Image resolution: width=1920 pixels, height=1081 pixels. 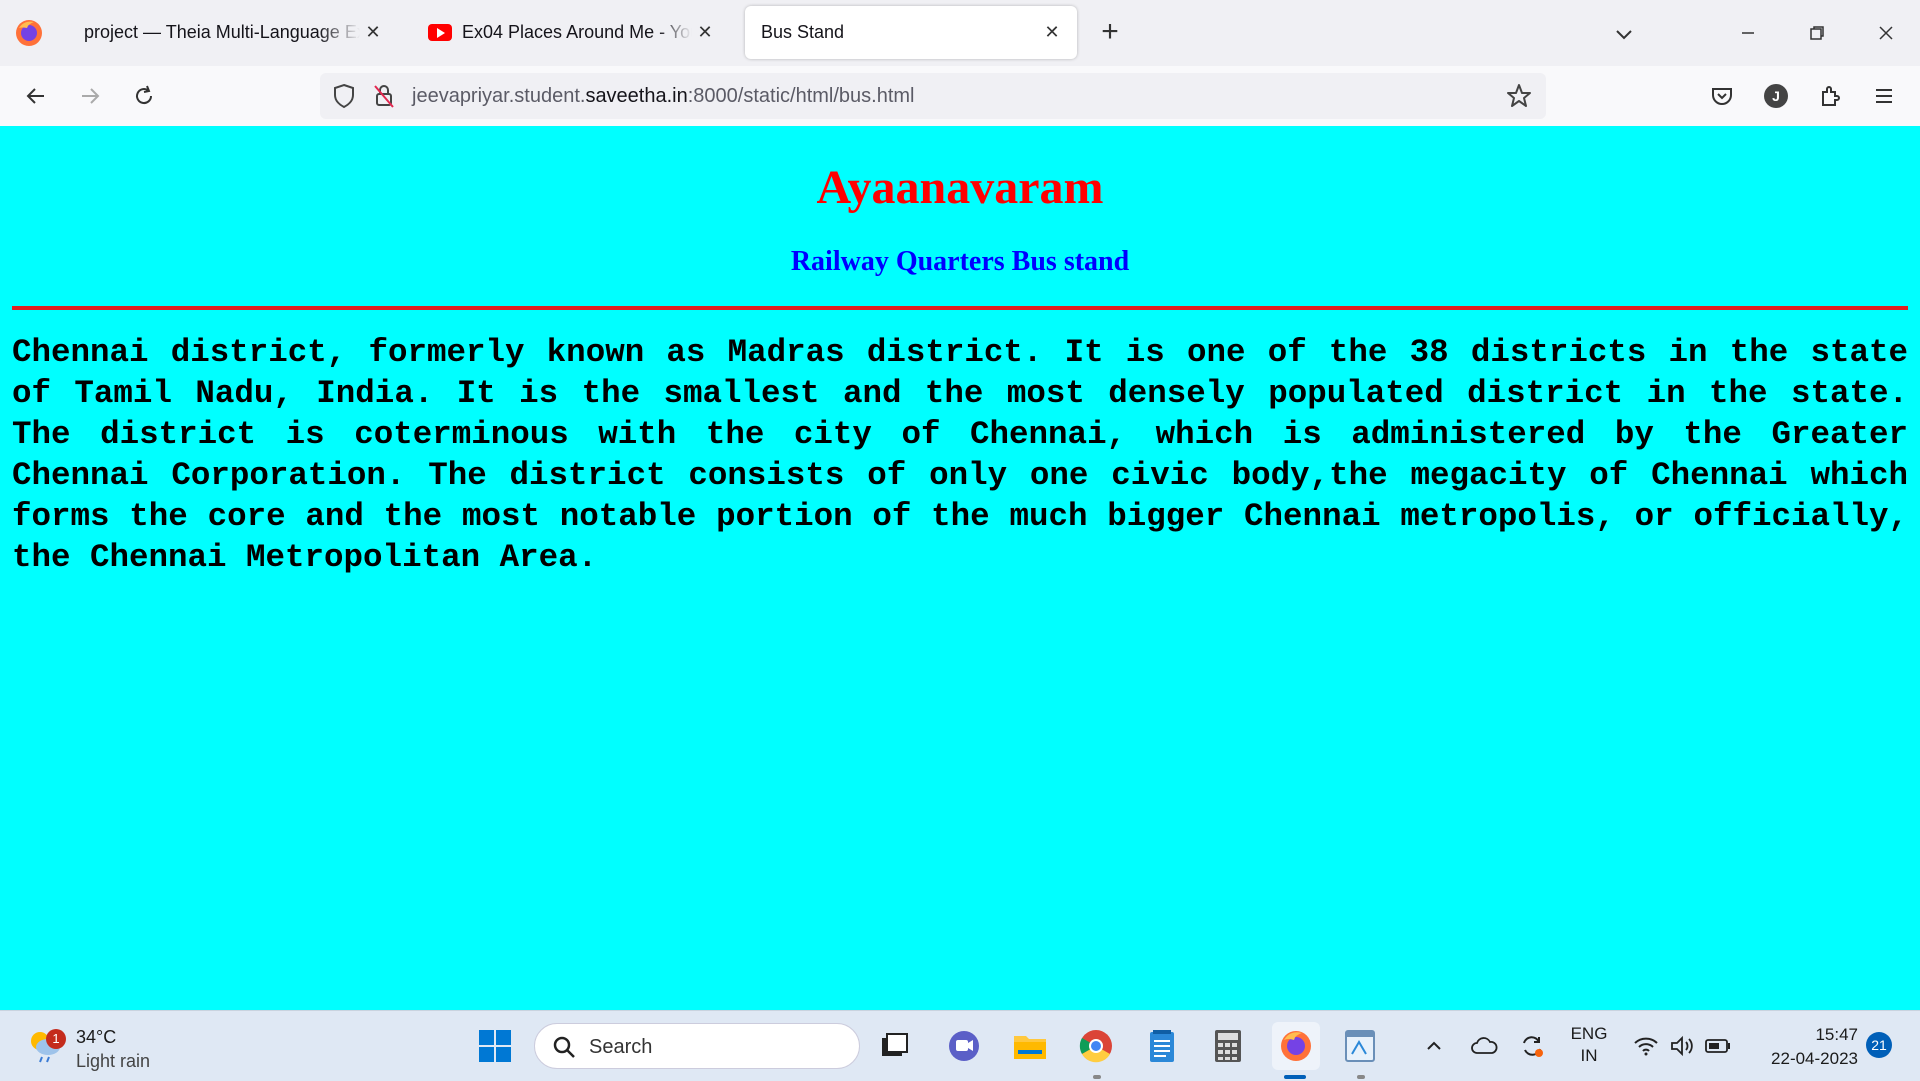 I want to click on show-hidden-icons-chevron-icon, so click(x=1434, y=1046).